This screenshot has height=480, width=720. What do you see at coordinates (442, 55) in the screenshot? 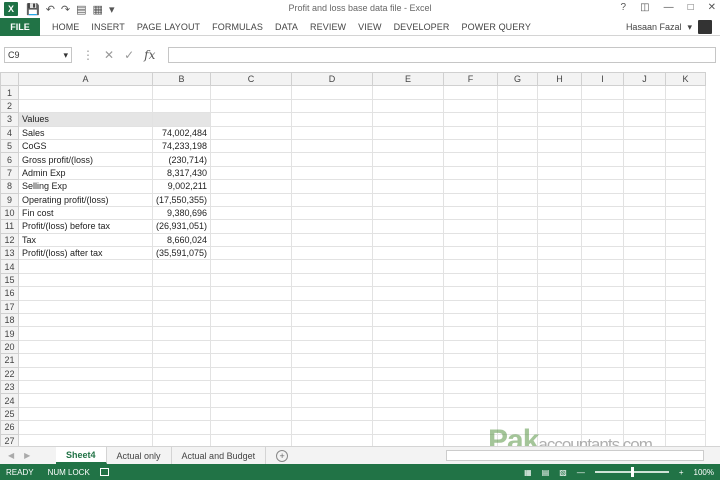
I see `formula-input` at bounding box center [442, 55].